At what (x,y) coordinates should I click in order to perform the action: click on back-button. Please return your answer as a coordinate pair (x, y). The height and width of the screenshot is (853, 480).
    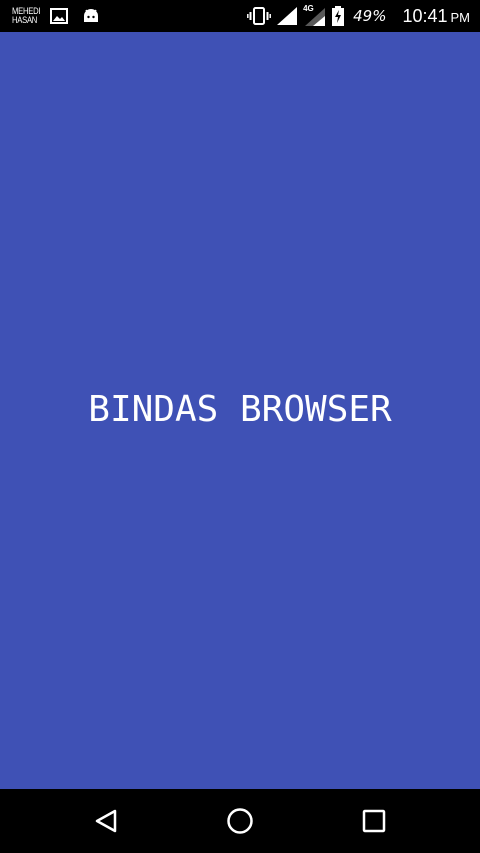
    Looking at the image, I should click on (106, 821).